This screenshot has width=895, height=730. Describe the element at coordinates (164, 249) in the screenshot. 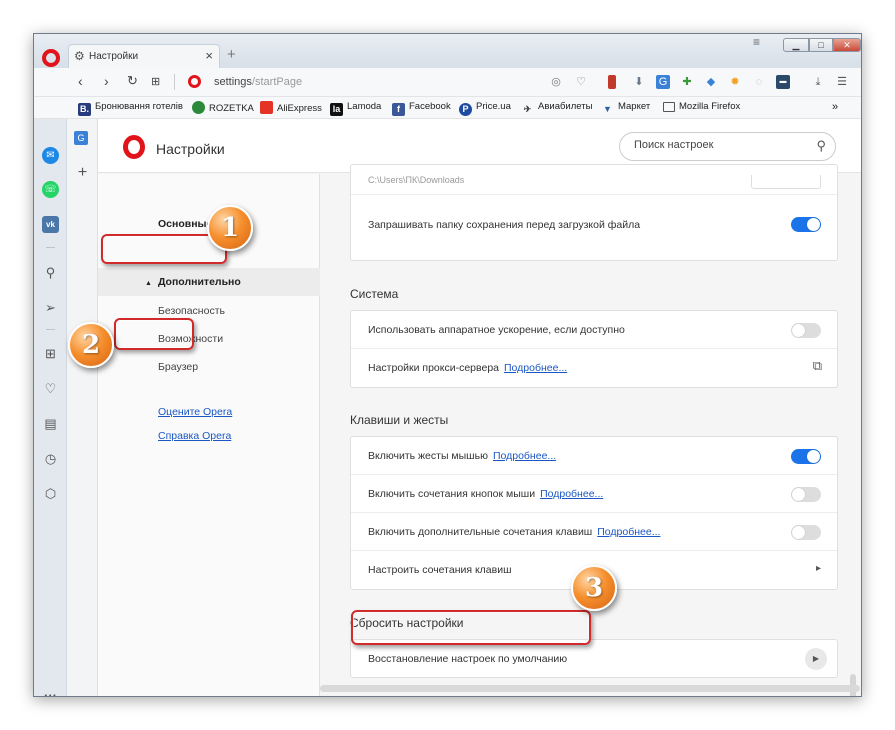

I see `annotation-highlight-advanced` at that location.